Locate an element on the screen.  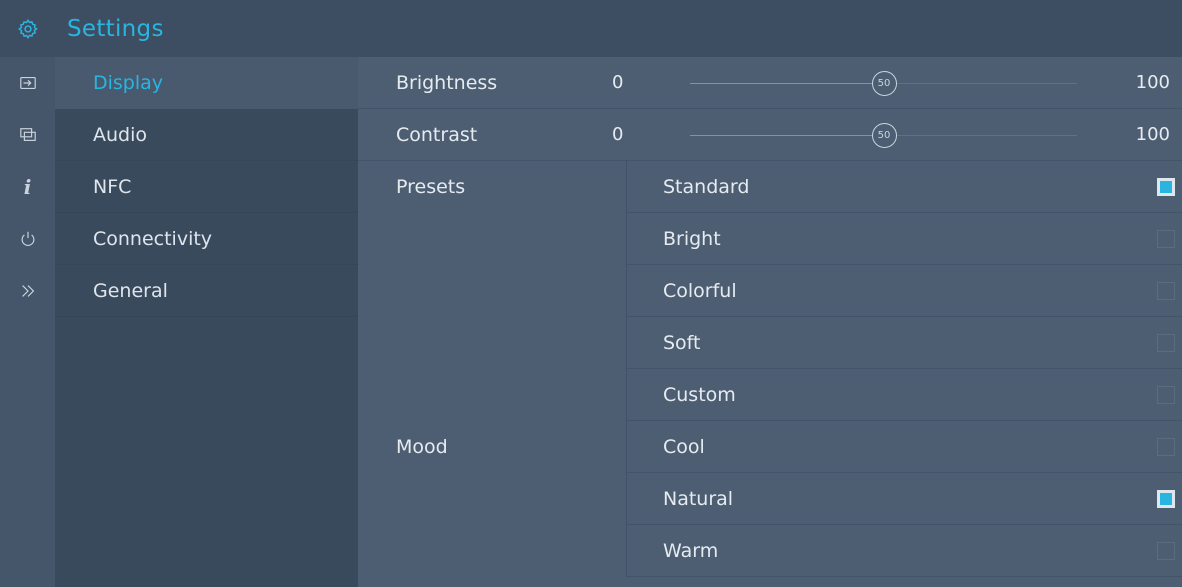
input-icon is located at coordinates (27, 83).